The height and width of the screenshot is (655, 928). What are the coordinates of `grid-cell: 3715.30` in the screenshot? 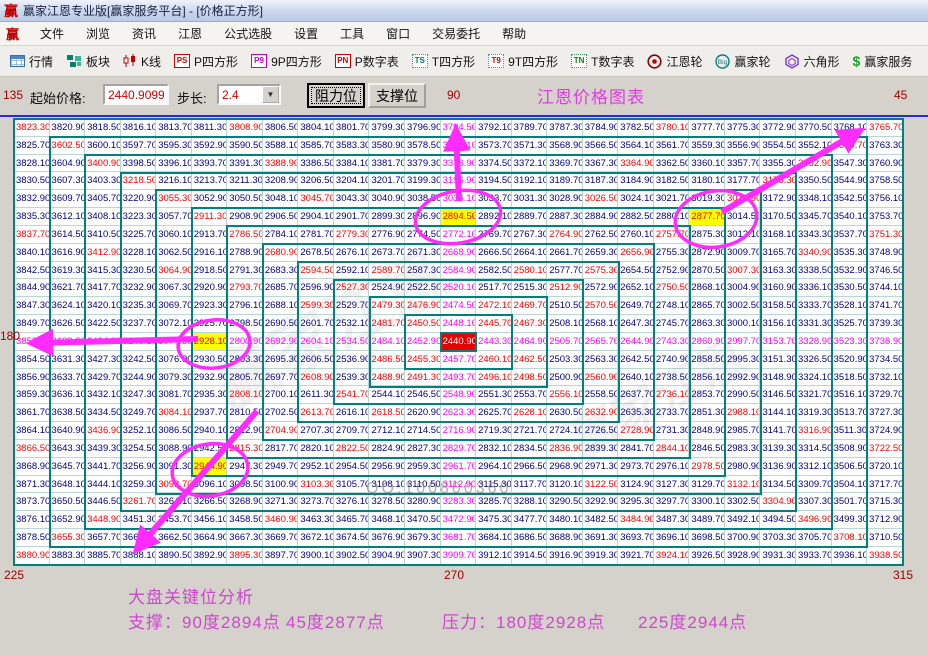 It's located at (885, 502).